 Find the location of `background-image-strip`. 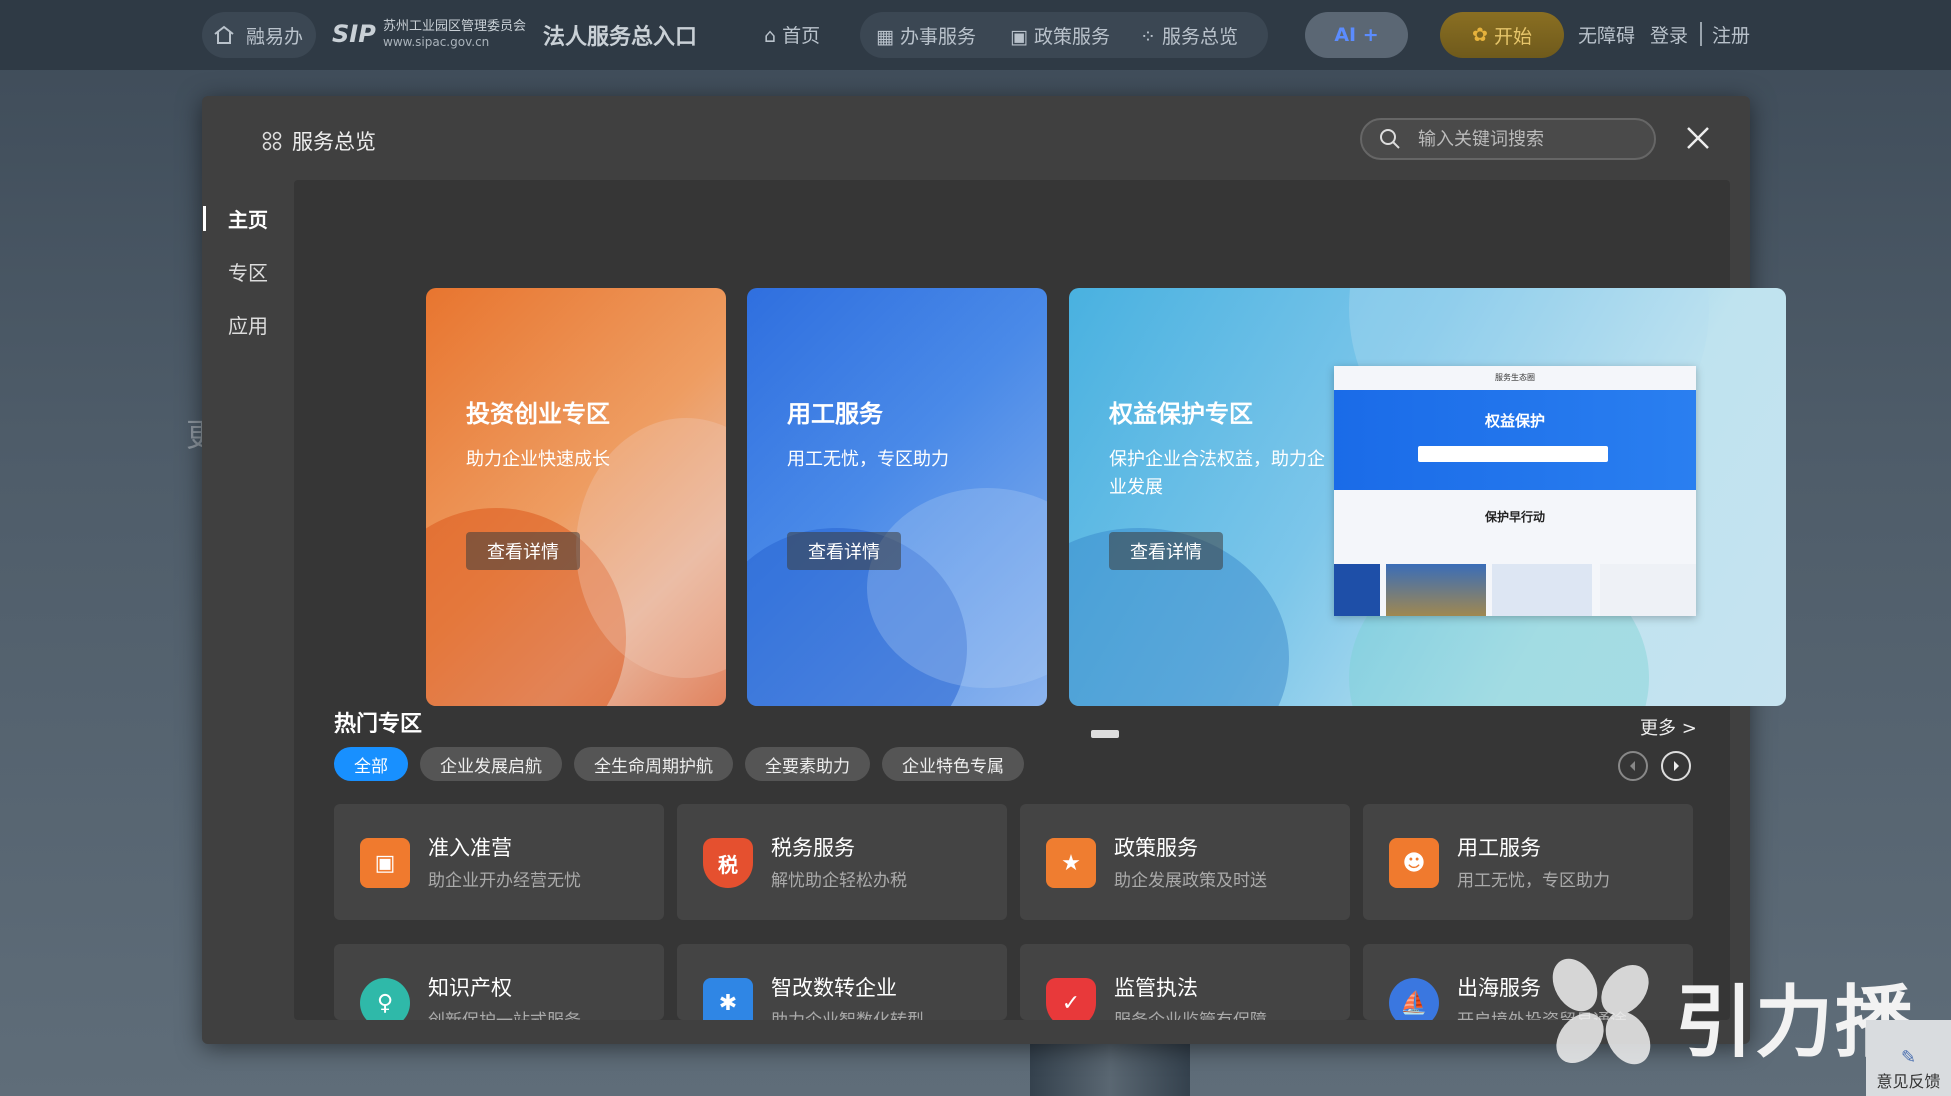

background-image-strip is located at coordinates (1110, 1070).